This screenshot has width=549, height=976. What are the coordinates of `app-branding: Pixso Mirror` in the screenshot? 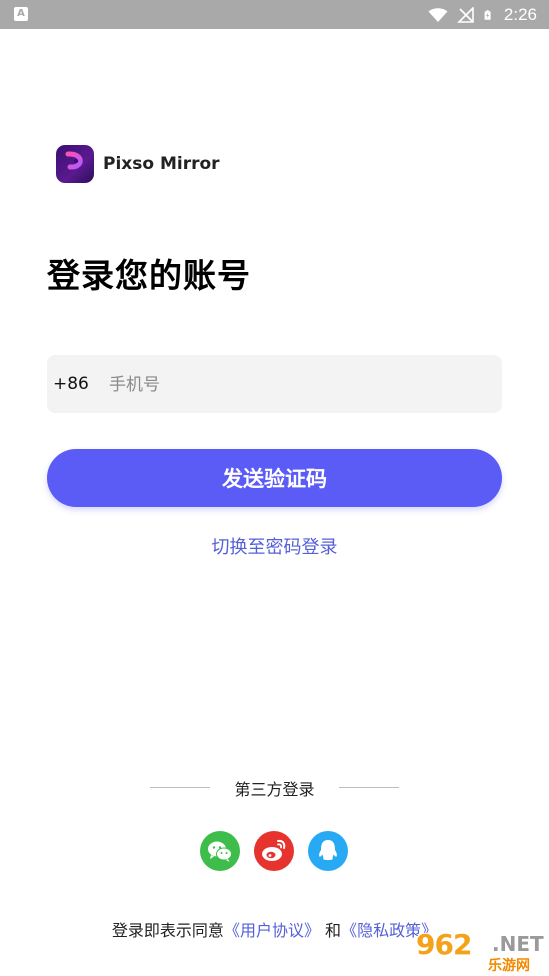 It's located at (138, 164).